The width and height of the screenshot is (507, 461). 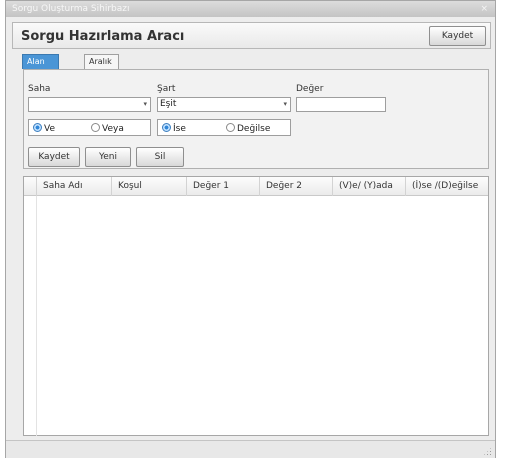 What do you see at coordinates (40, 66) in the screenshot?
I see `tab-field-selection: Alan Seçimi` at bounding box center [40, 66].